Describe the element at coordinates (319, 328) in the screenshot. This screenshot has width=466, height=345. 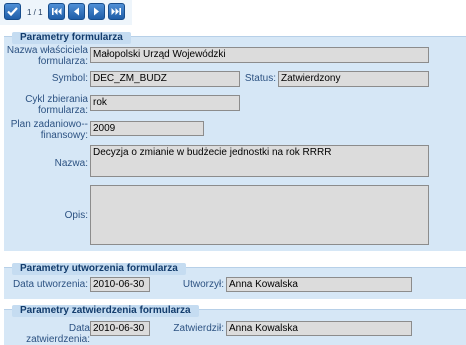
I see `approver-field: Anna Kowalska` at that location.